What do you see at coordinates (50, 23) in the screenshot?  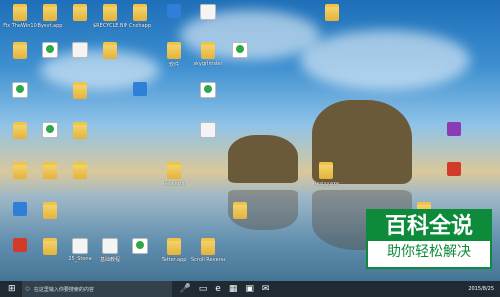 I see `desktop-icon: Bysvt.app` at bounding box center [50, 23].